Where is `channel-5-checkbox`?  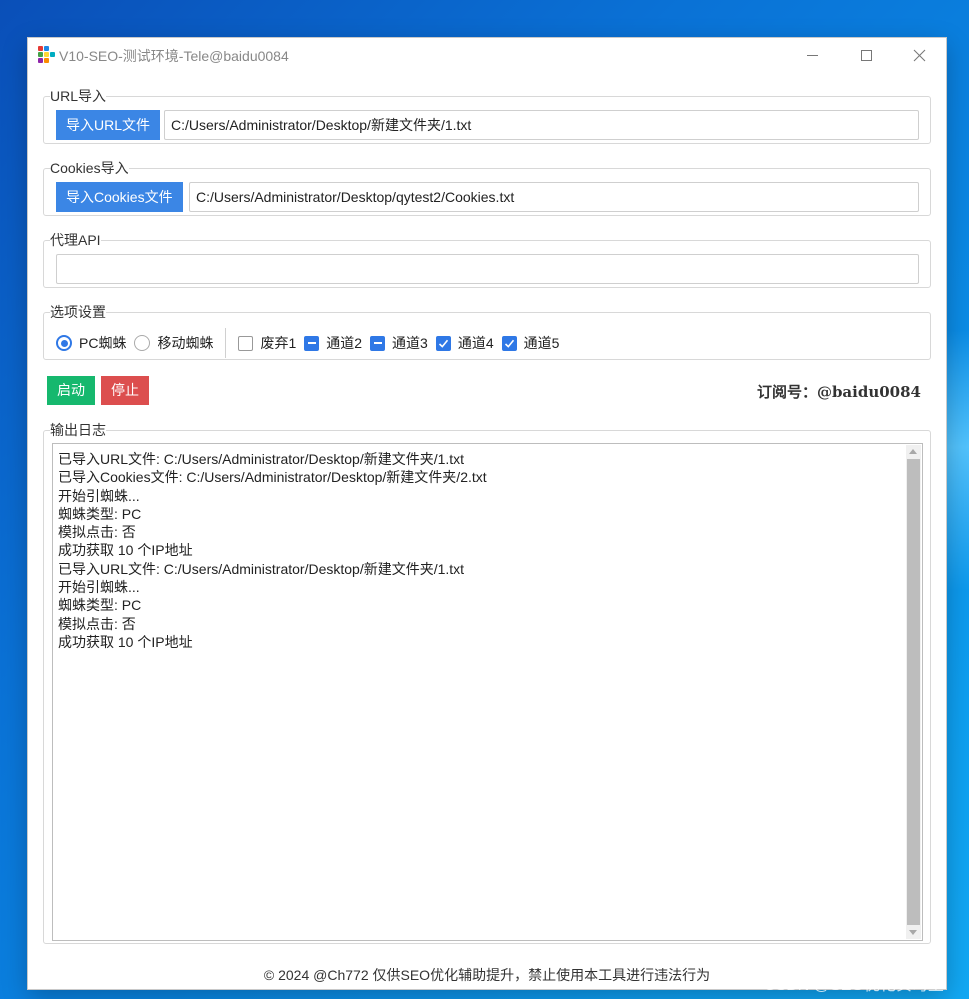 channel-5-checkbox is located at coordinates (509, 343).